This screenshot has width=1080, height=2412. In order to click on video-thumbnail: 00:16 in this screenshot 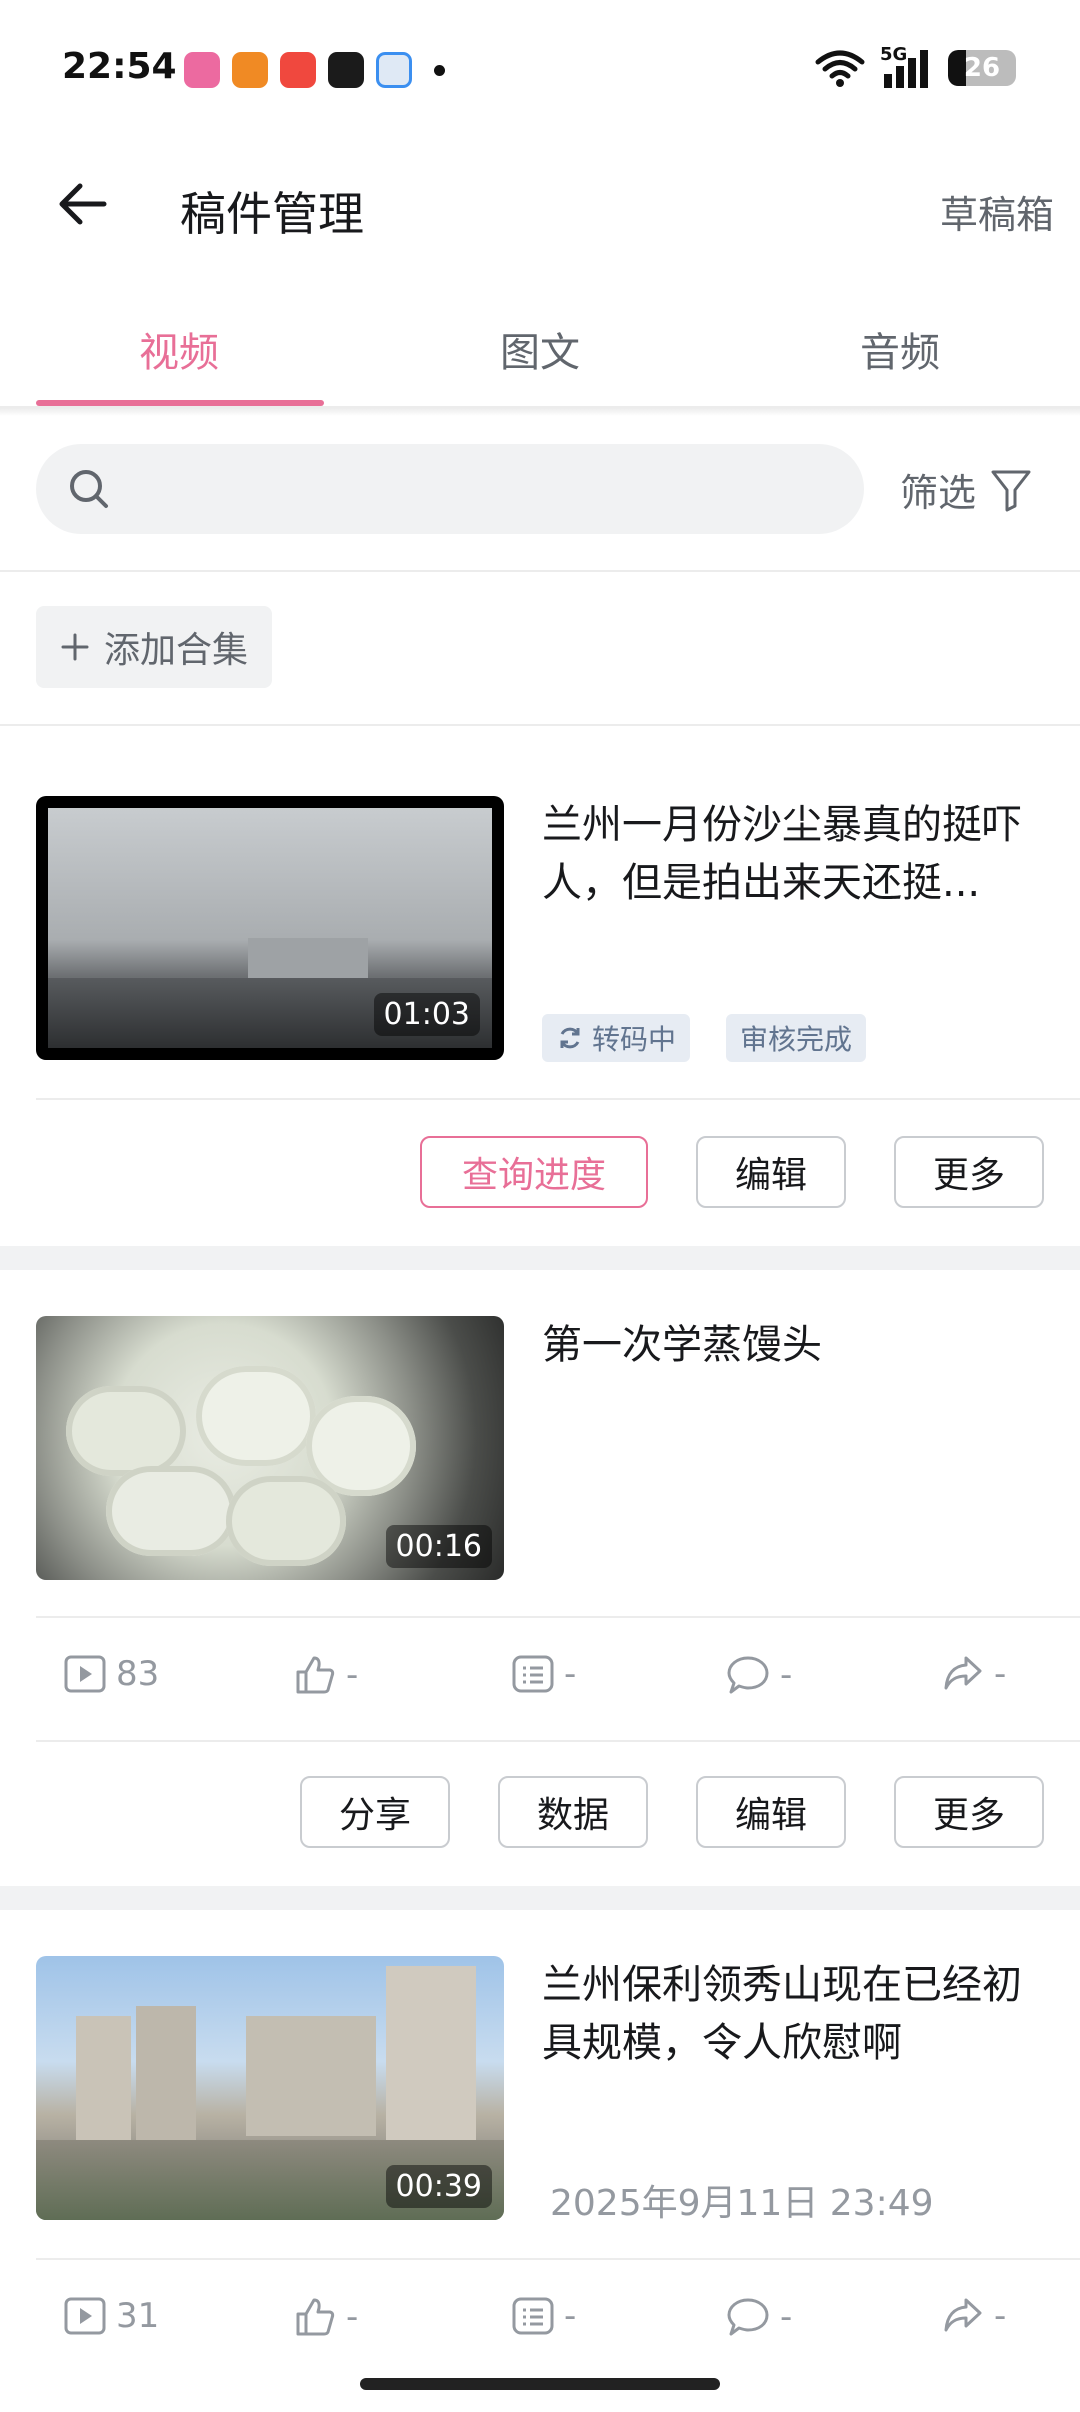, I will do `click(270, 1448)`.